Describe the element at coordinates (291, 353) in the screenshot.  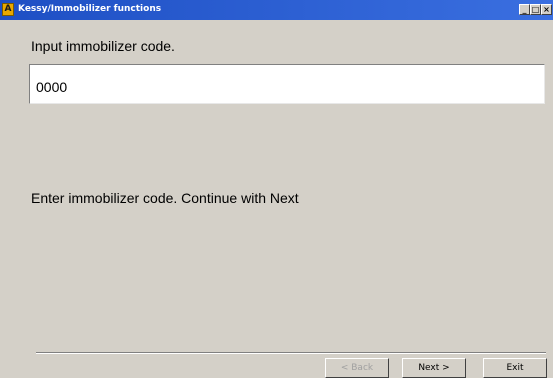
I see `footer-separator` at that location.